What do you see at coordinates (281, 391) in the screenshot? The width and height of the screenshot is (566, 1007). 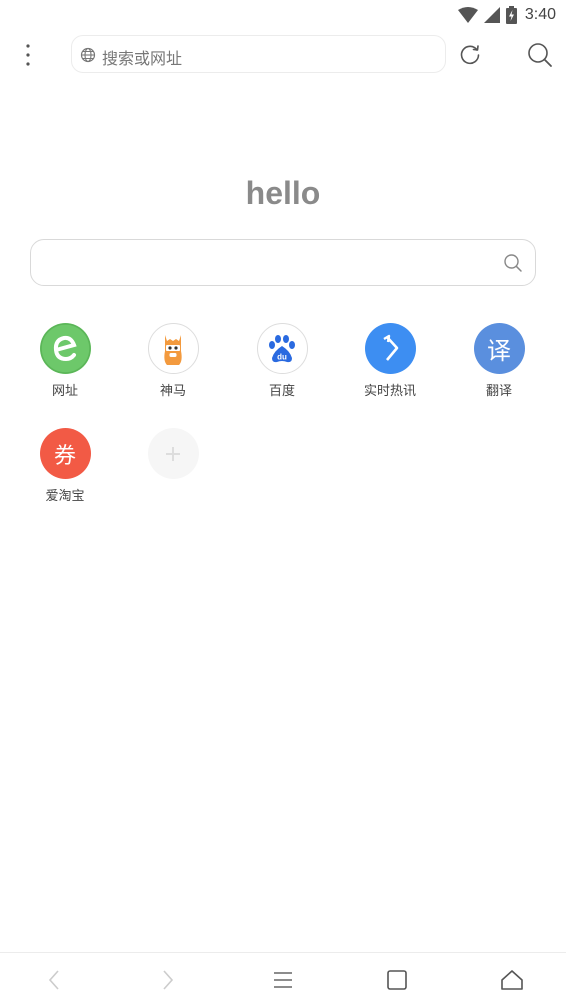 I see `quick-link-label: 百度` at bounding box center [281, 391].